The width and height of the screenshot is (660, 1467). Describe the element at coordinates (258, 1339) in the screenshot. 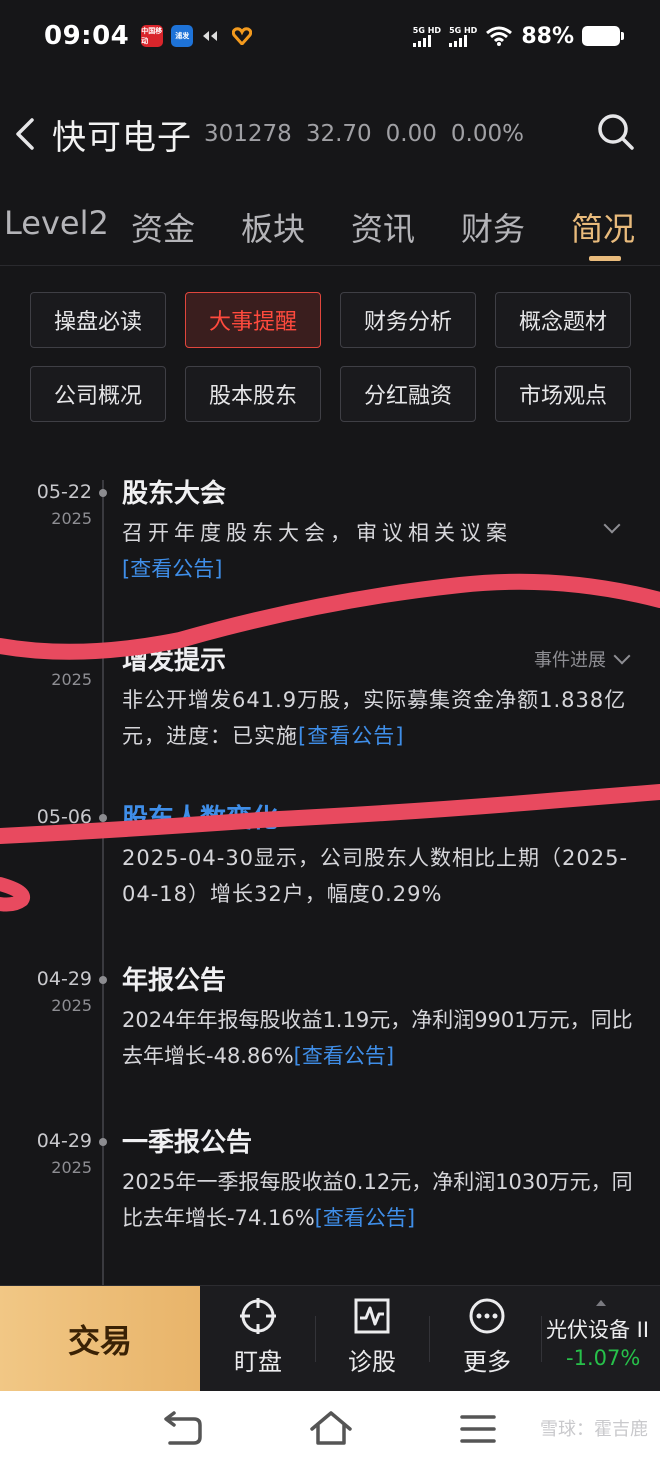

I see `watch-button: 盯盘` at that location.